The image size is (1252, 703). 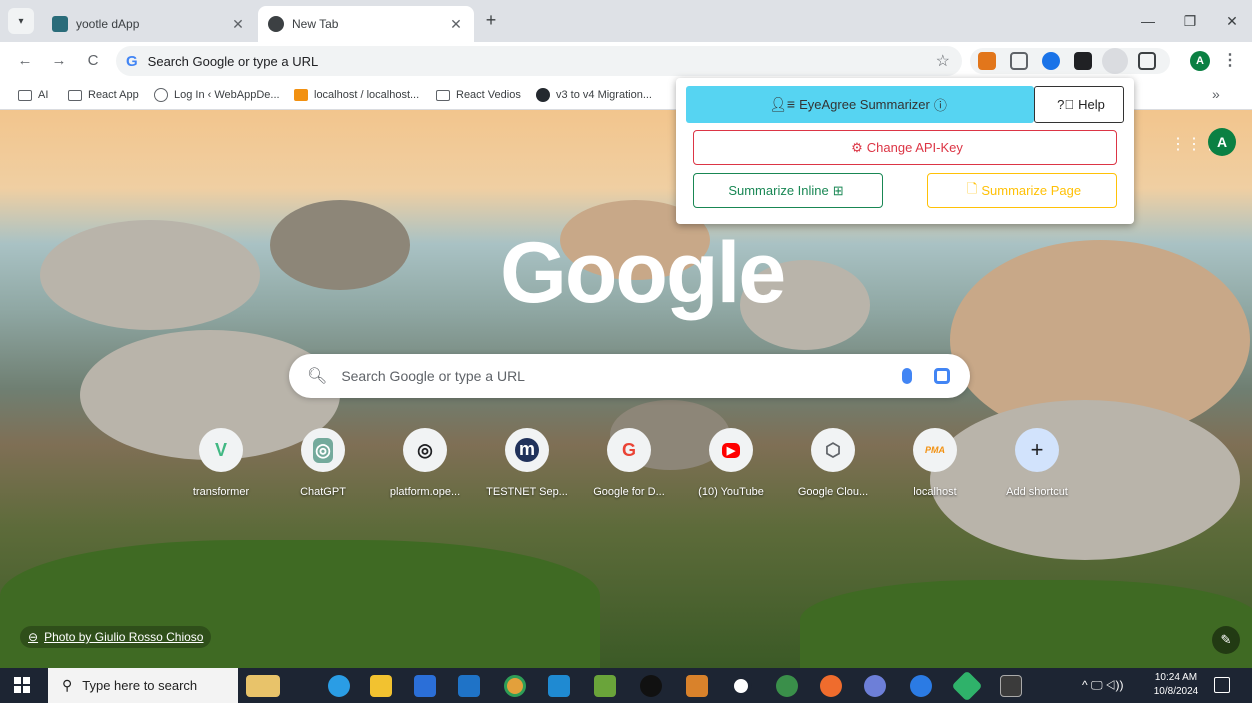 What do you see at coordinates (1232, 21) in the screenshot?
I see `close-window-button: ✕` at bounding box center [1232, 21].